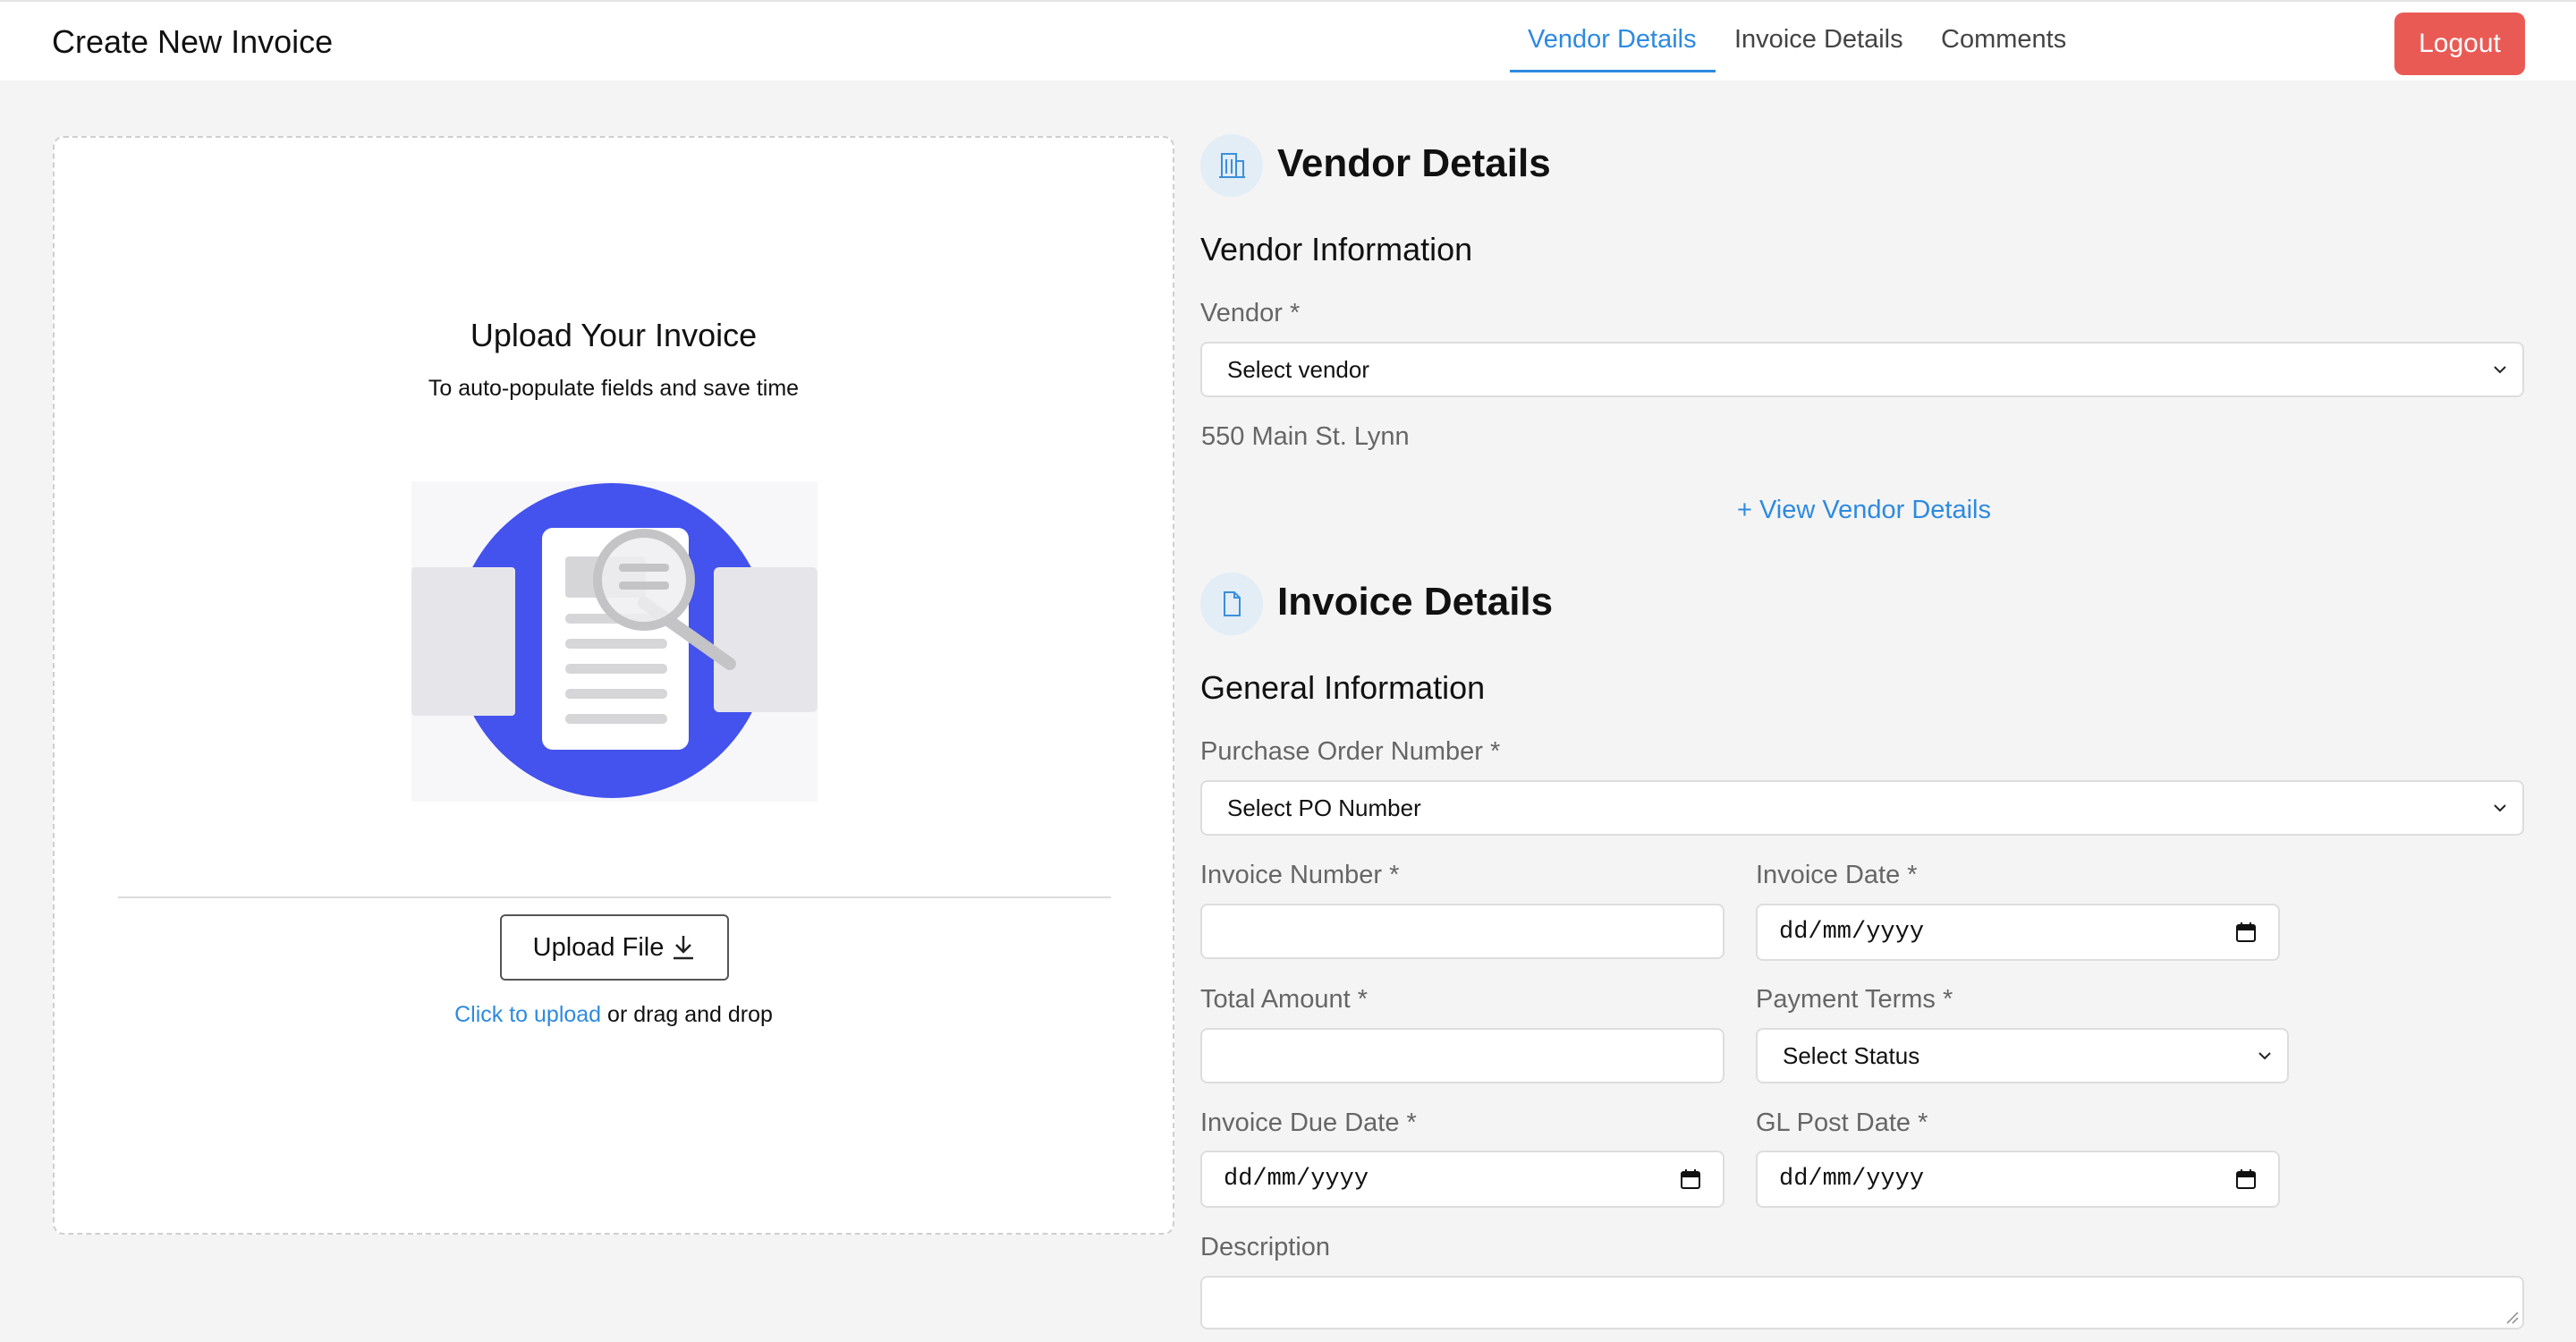 This screenshot has width=2576, height=1342. Describe the element at coordinates (684, 948) in the screenshot. I see `download-icon` at that location.